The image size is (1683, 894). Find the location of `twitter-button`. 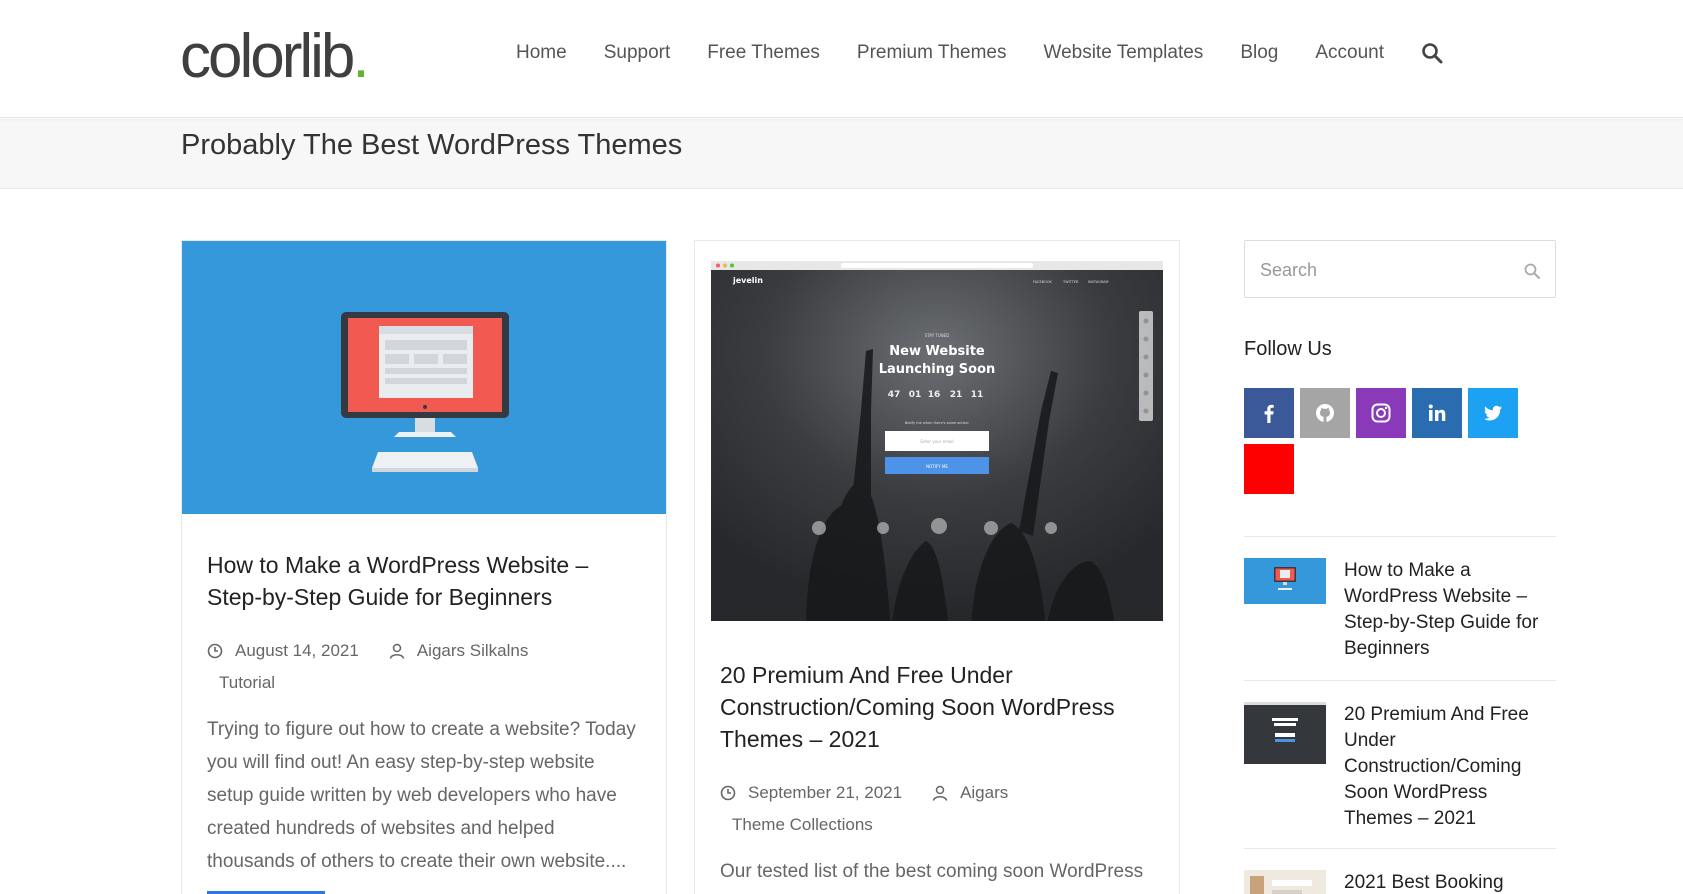

twitter-button is located at coordinates (1493, 413).